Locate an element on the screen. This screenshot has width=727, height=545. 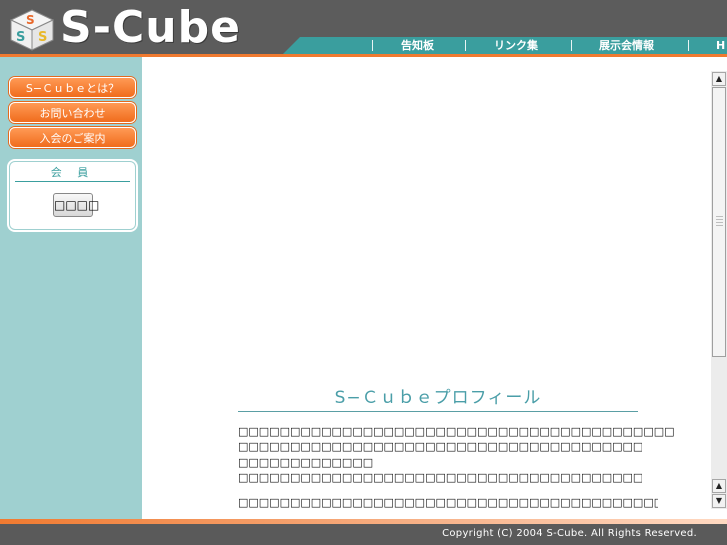
member-box: 会 員 □□□□ is located at coordinates (72, 195).